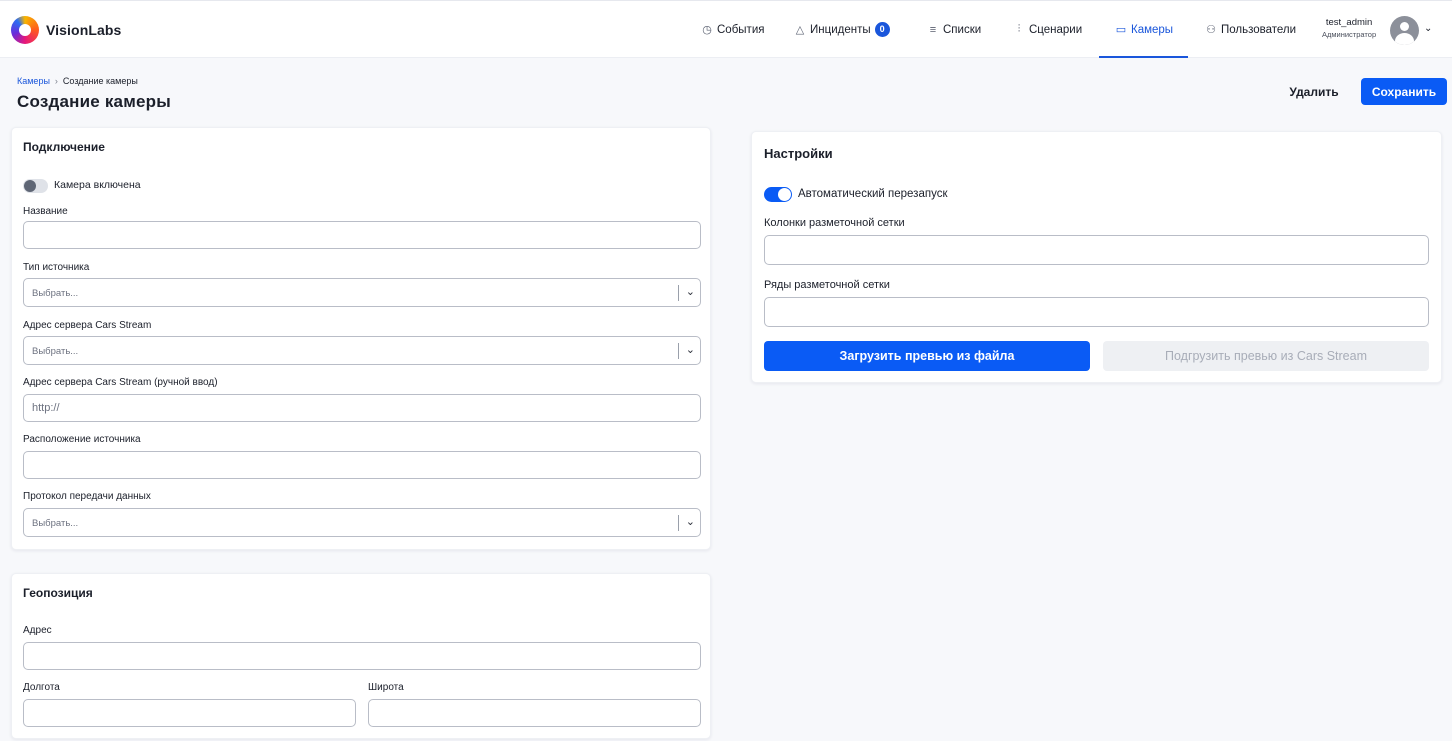  What do you see at coordinates (362, 235) in the screenshot?
I see `name-input` at bounding box center [362, 235].